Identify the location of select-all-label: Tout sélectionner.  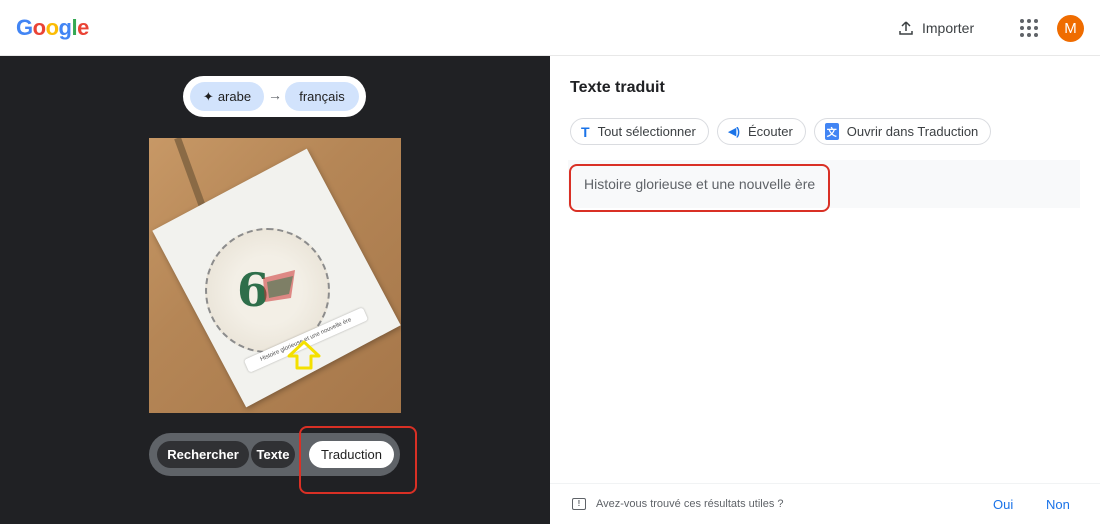
(646, 131).